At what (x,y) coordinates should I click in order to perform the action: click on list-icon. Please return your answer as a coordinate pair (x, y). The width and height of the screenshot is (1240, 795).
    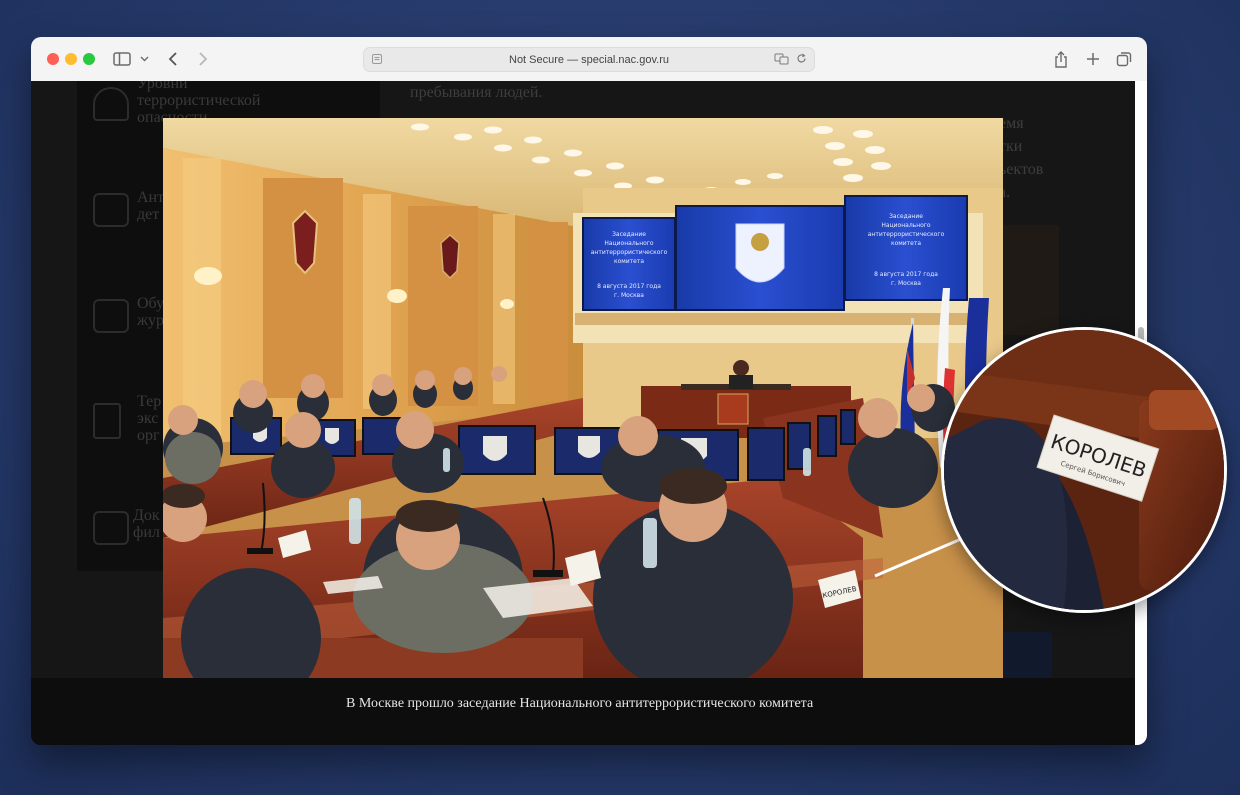
    Looking at the image, I should click on (107, 421).